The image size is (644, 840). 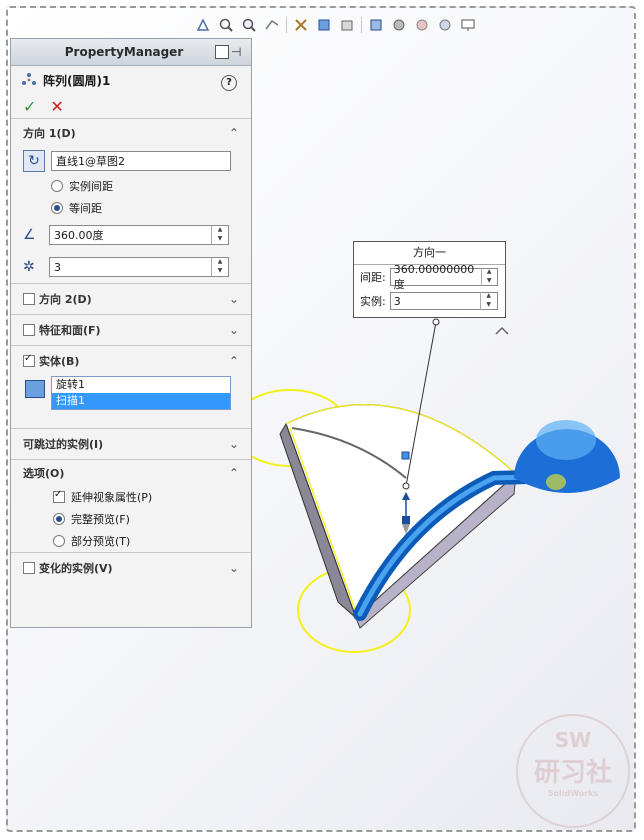 I want to click on direction2-header: 方向 2(D) ⌄, so click(x=131, y=299).